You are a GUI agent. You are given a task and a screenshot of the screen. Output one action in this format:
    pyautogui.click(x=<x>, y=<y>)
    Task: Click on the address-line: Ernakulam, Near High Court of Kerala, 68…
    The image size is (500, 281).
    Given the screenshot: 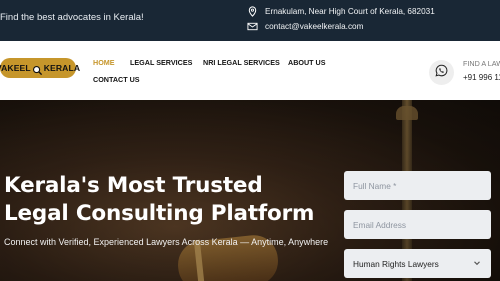 What is the action you would take?
    pyautogui.click(x=341, y=11)
    